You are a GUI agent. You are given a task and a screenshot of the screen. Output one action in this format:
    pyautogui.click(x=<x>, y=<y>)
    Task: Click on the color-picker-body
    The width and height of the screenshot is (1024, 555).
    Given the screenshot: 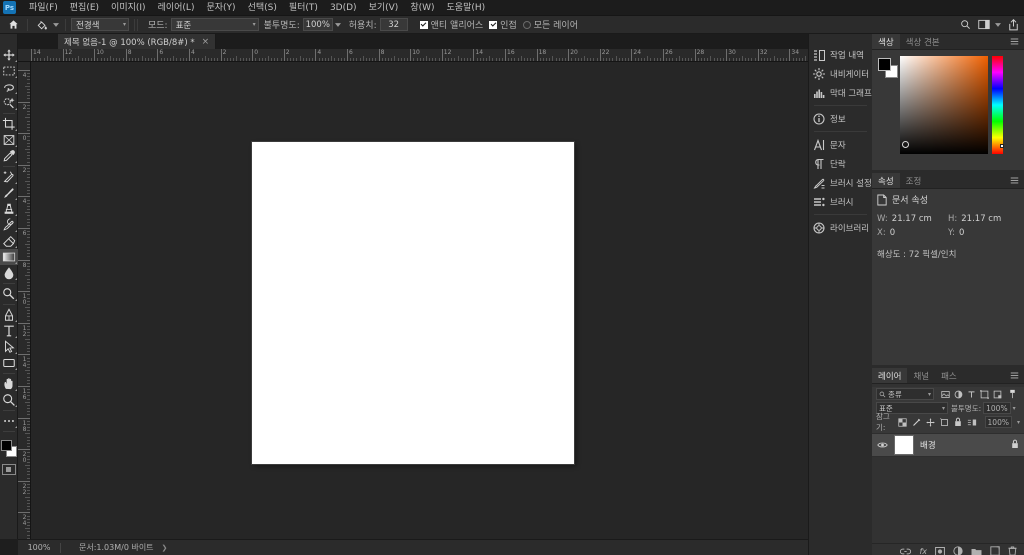 What is the action you would take?
    pyautogui.click(x=948, y=110)
    